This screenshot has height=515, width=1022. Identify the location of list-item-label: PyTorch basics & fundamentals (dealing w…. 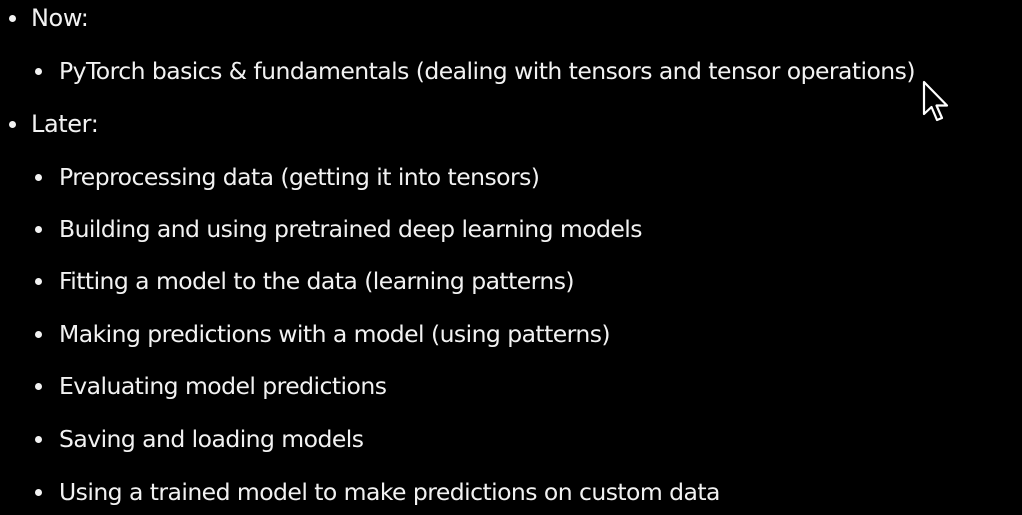
(487, 71).